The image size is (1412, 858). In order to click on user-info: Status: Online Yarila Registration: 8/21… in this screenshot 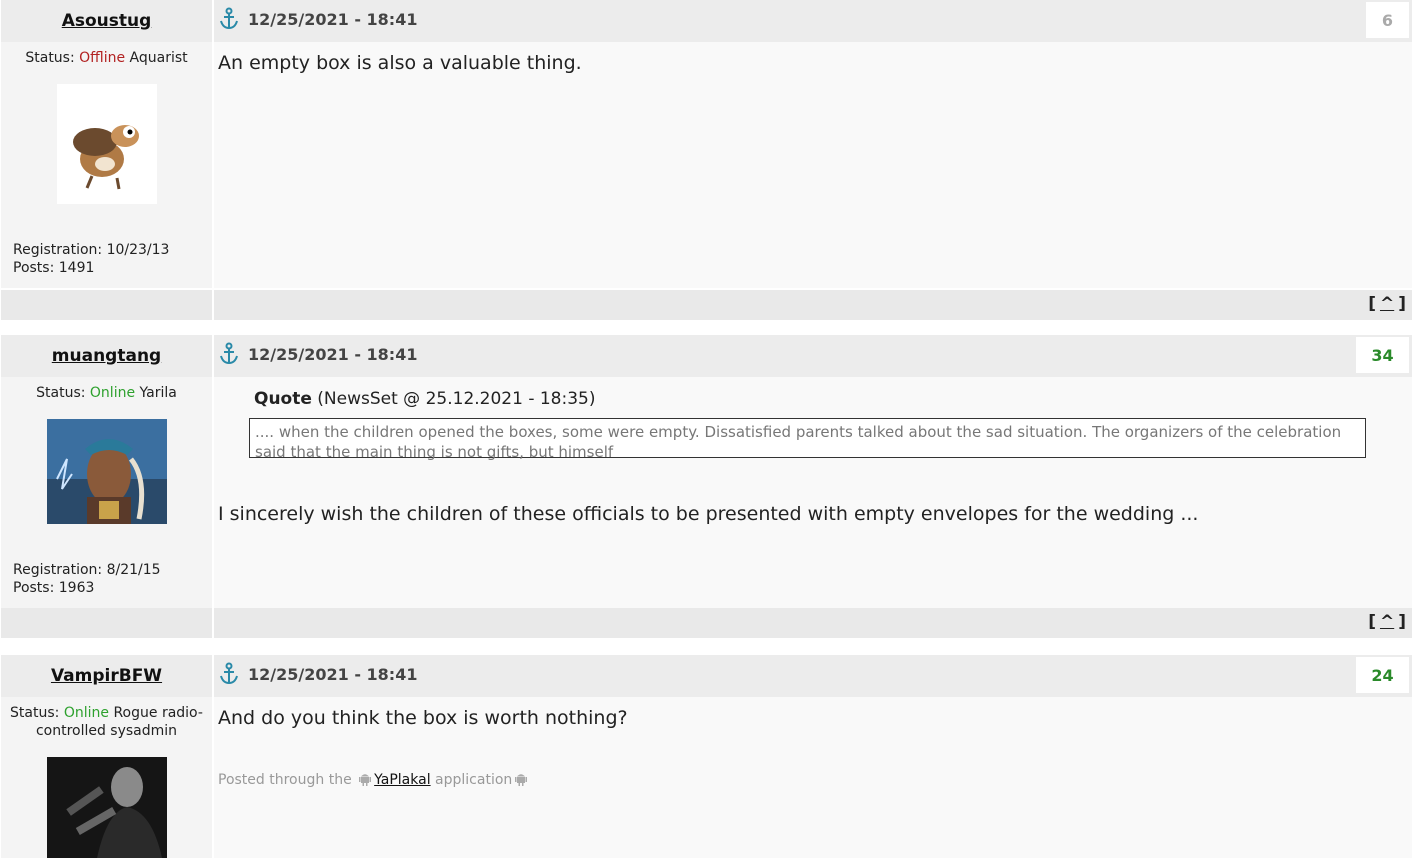, I will do `click(106, 492)`.